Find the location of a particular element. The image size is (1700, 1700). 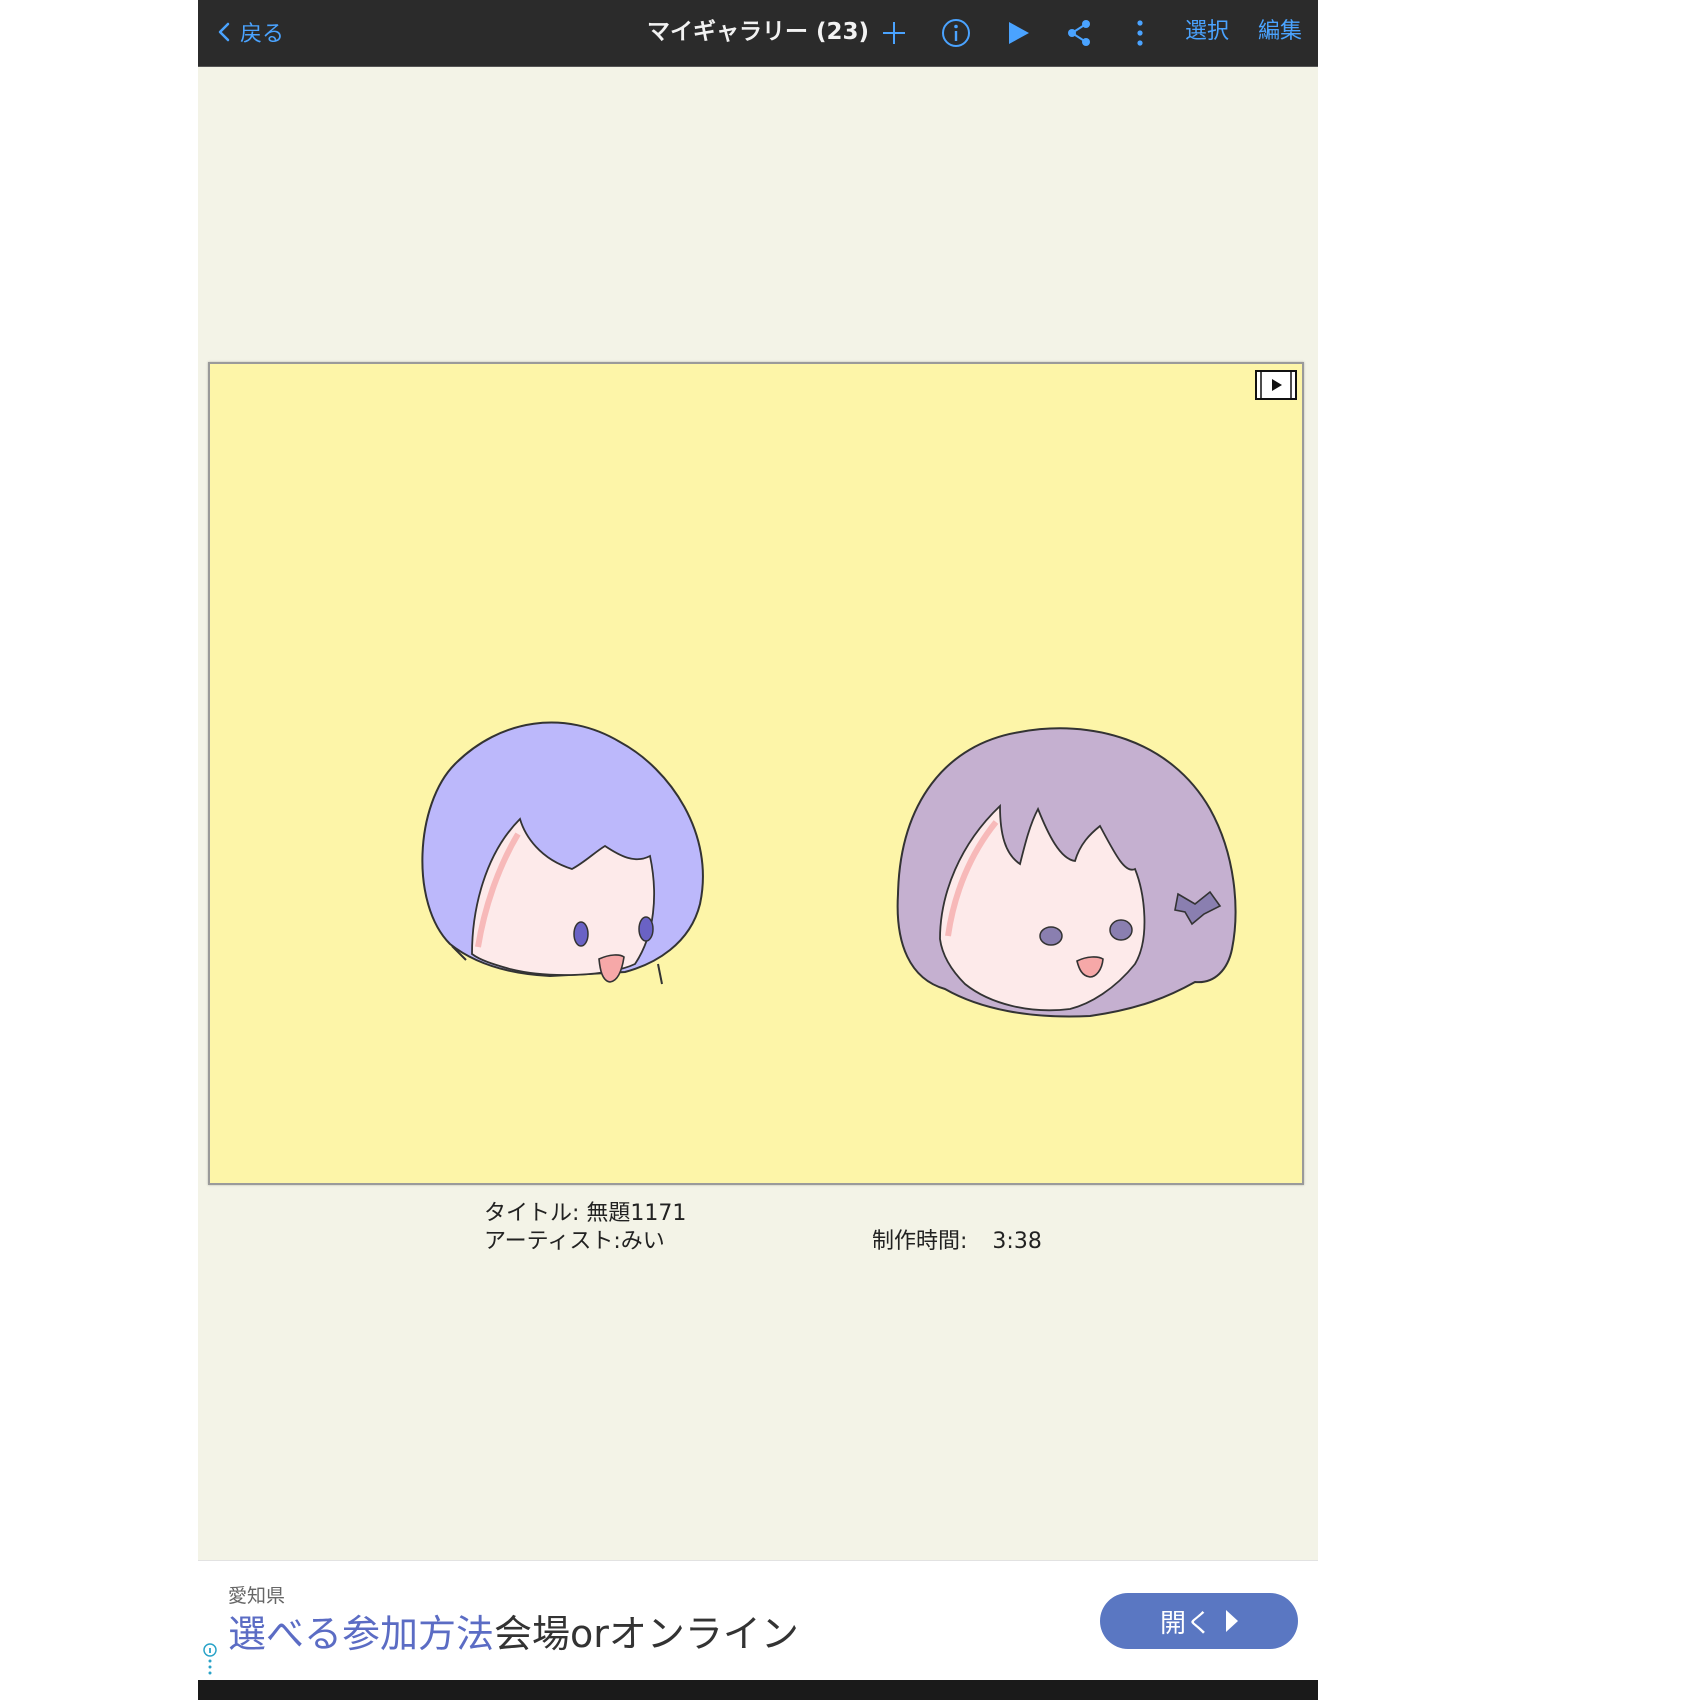

ad-choices-icon is located at coordinates (210, 1660).